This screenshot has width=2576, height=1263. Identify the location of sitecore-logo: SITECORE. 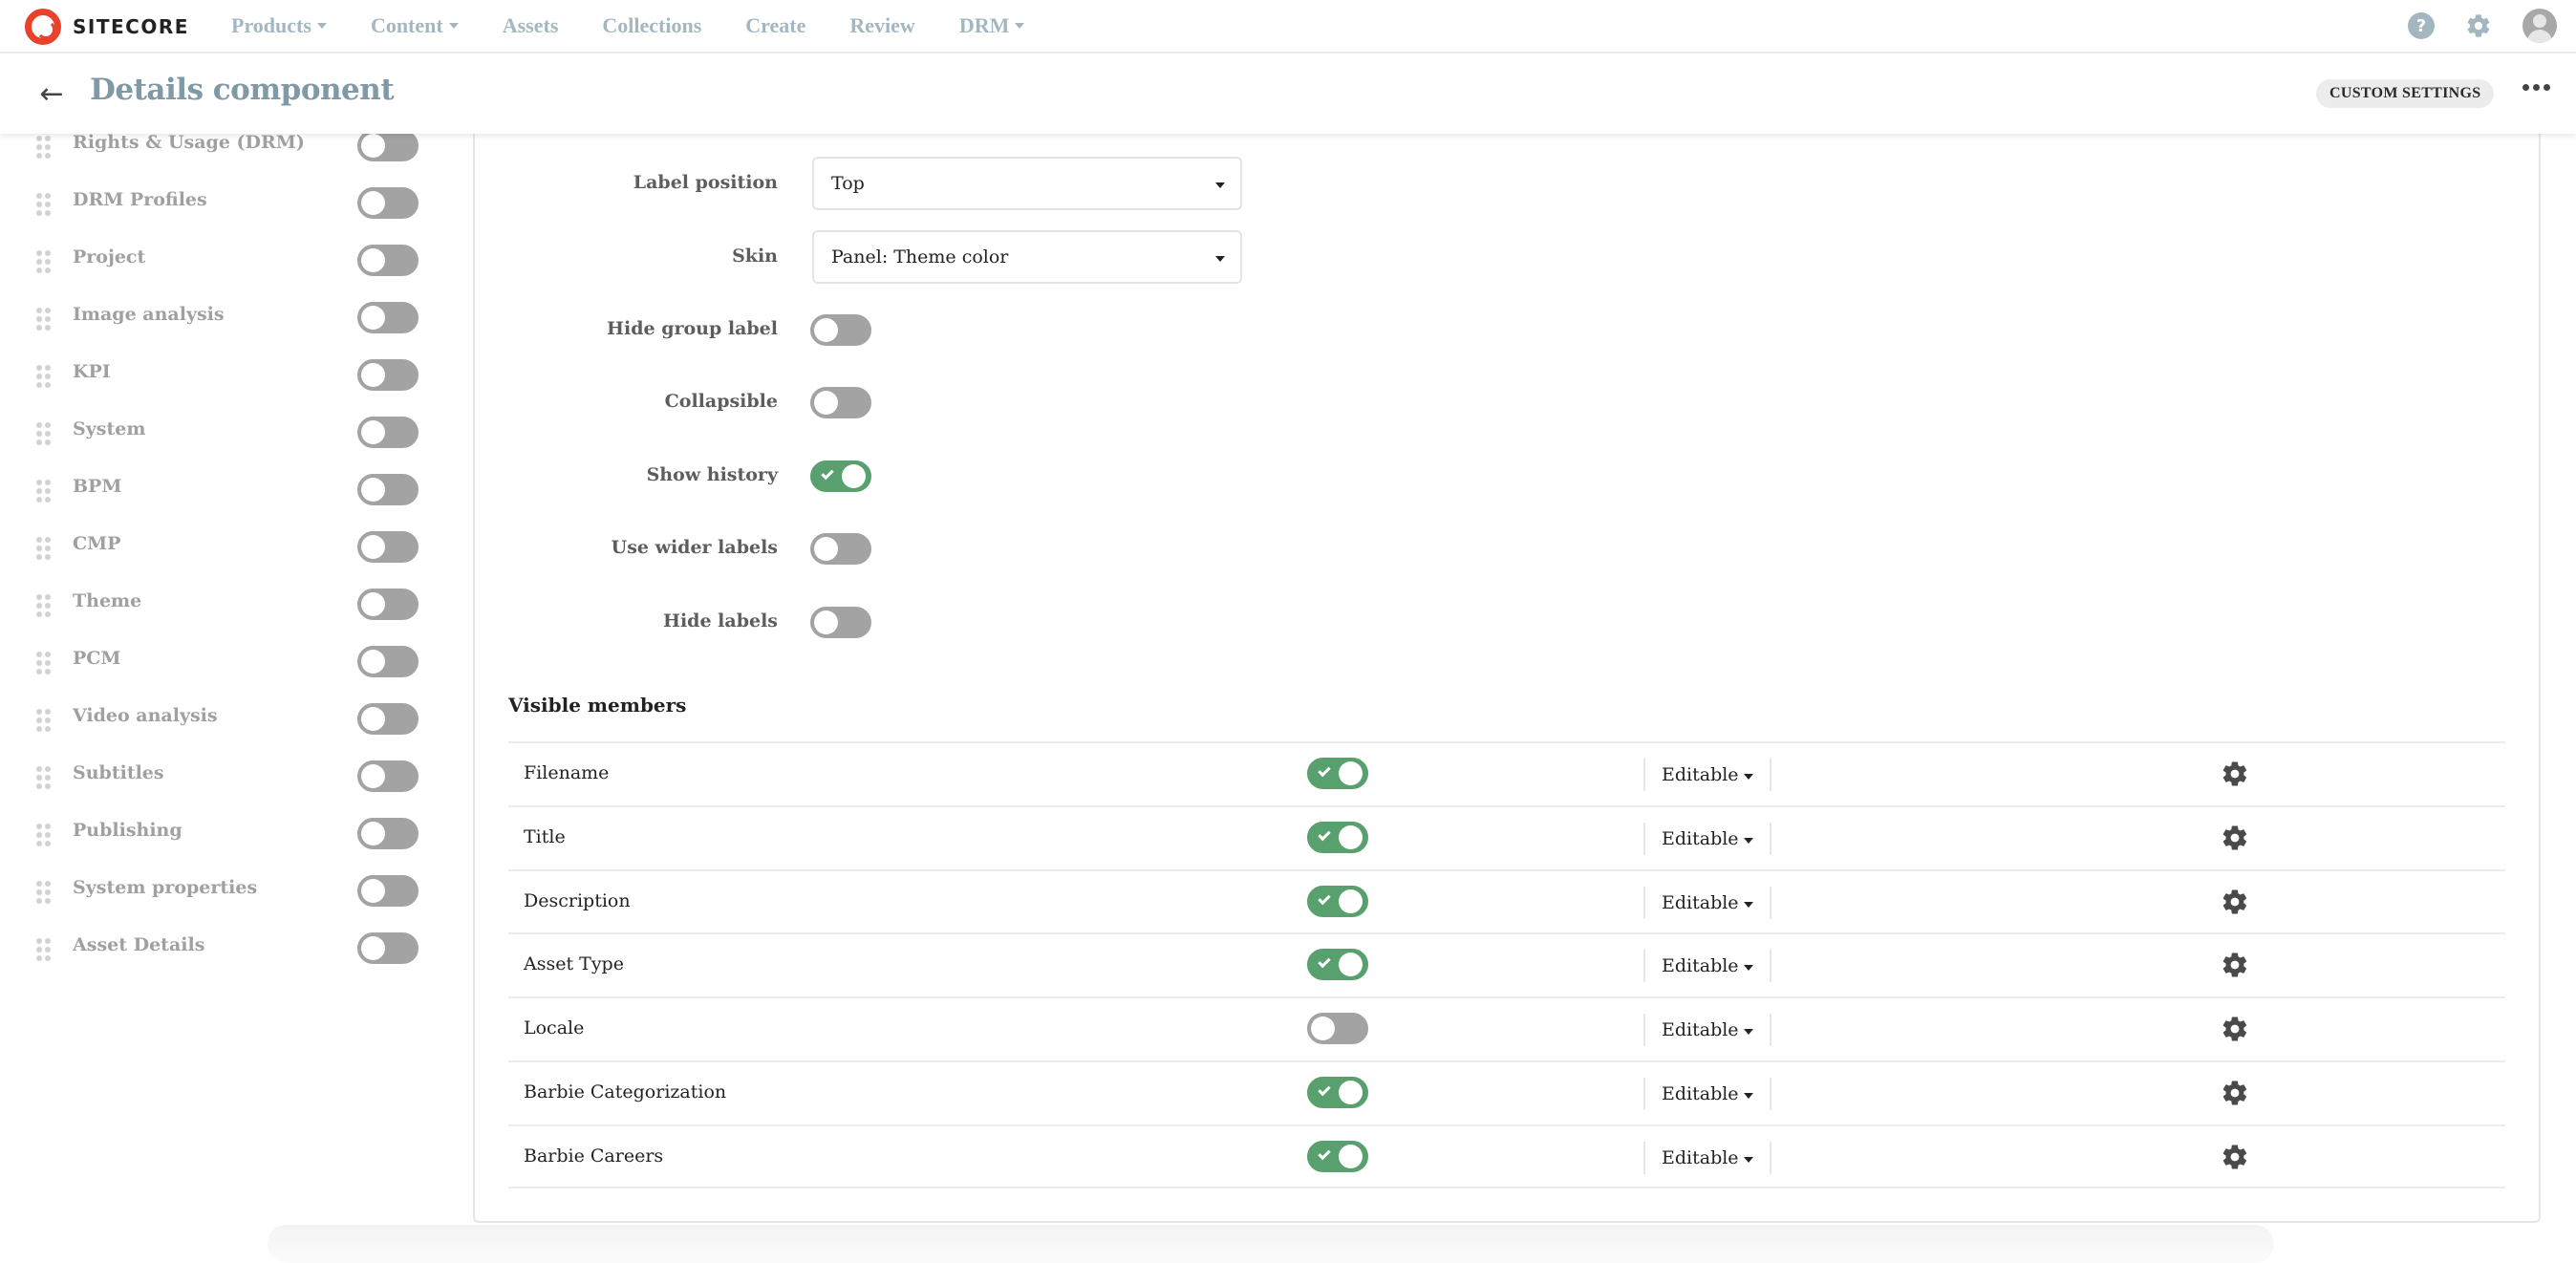
(107, 27).